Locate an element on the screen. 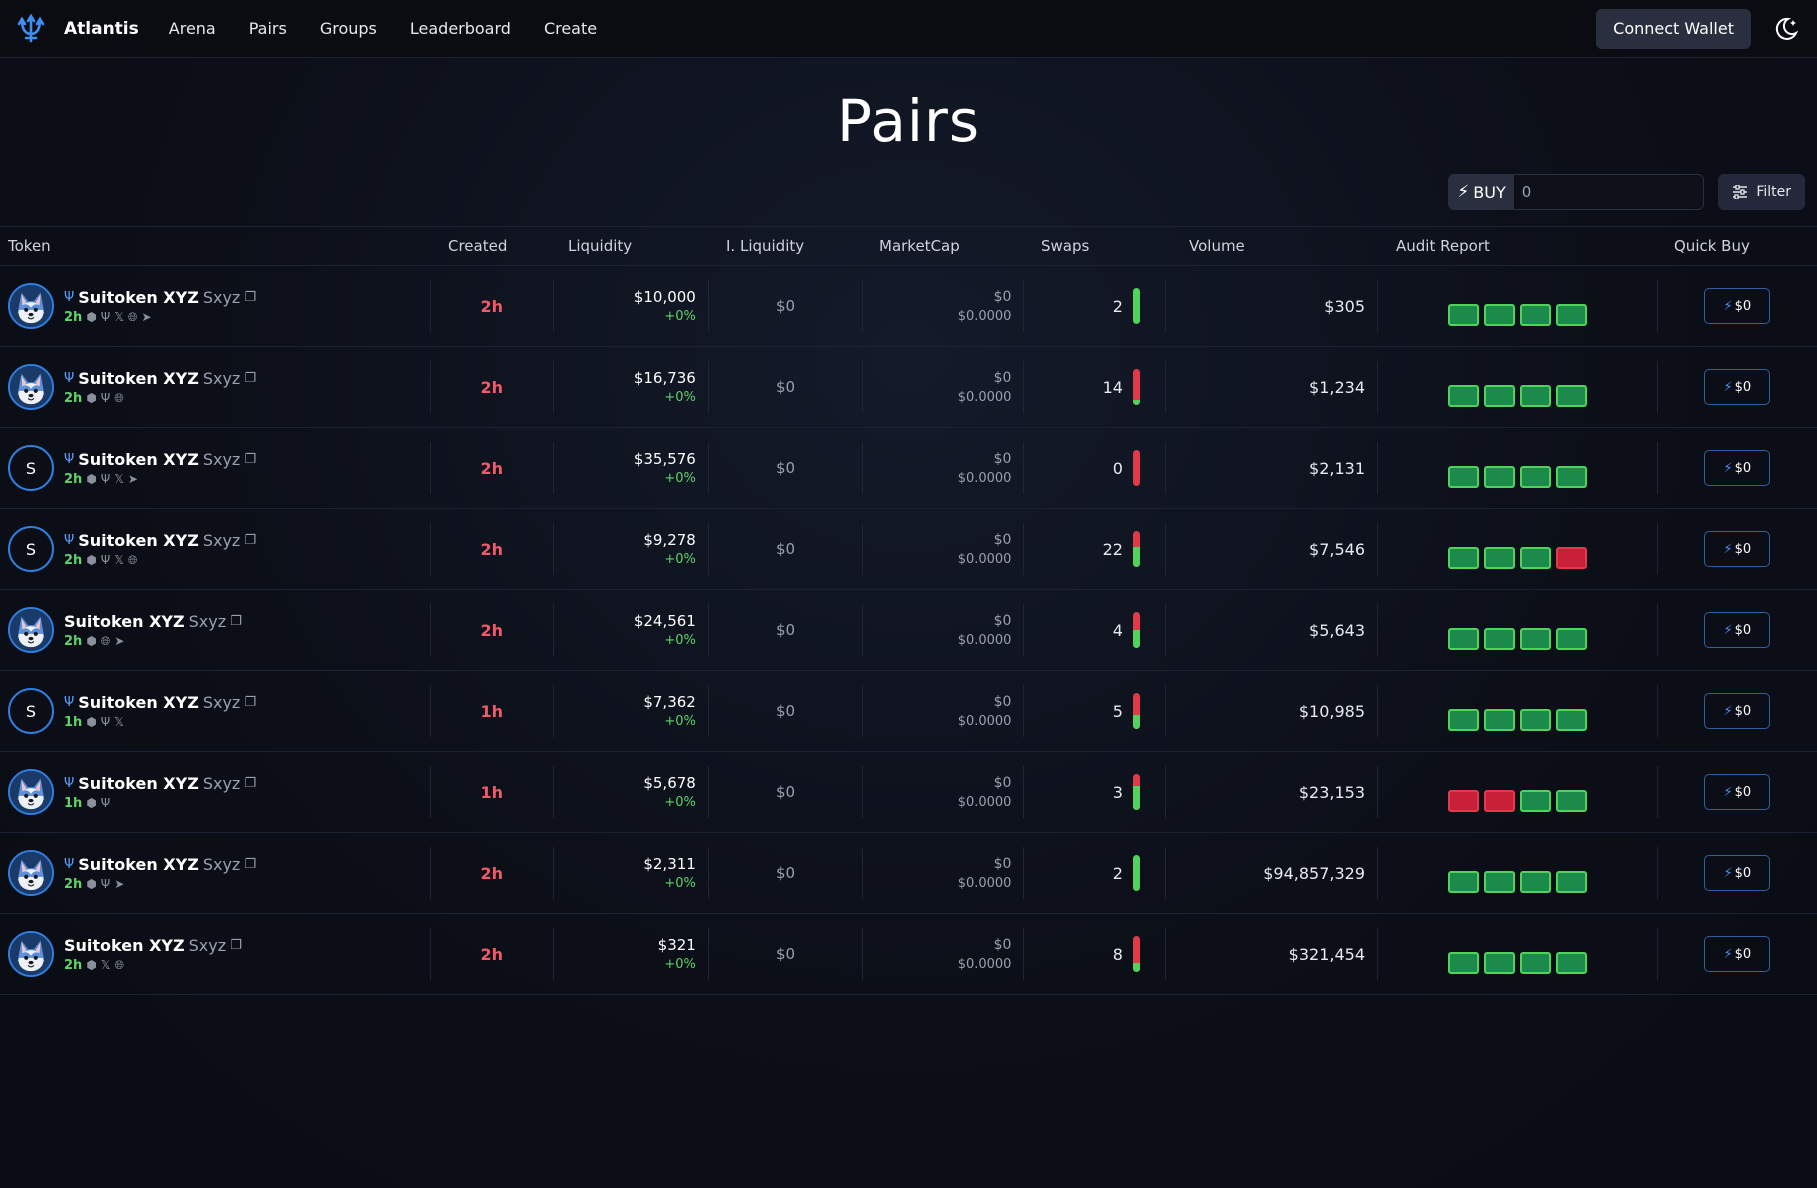 This screenshot has height=1188, width=1817. nav-link-groups: Groups is located at coordinates (348, 28).